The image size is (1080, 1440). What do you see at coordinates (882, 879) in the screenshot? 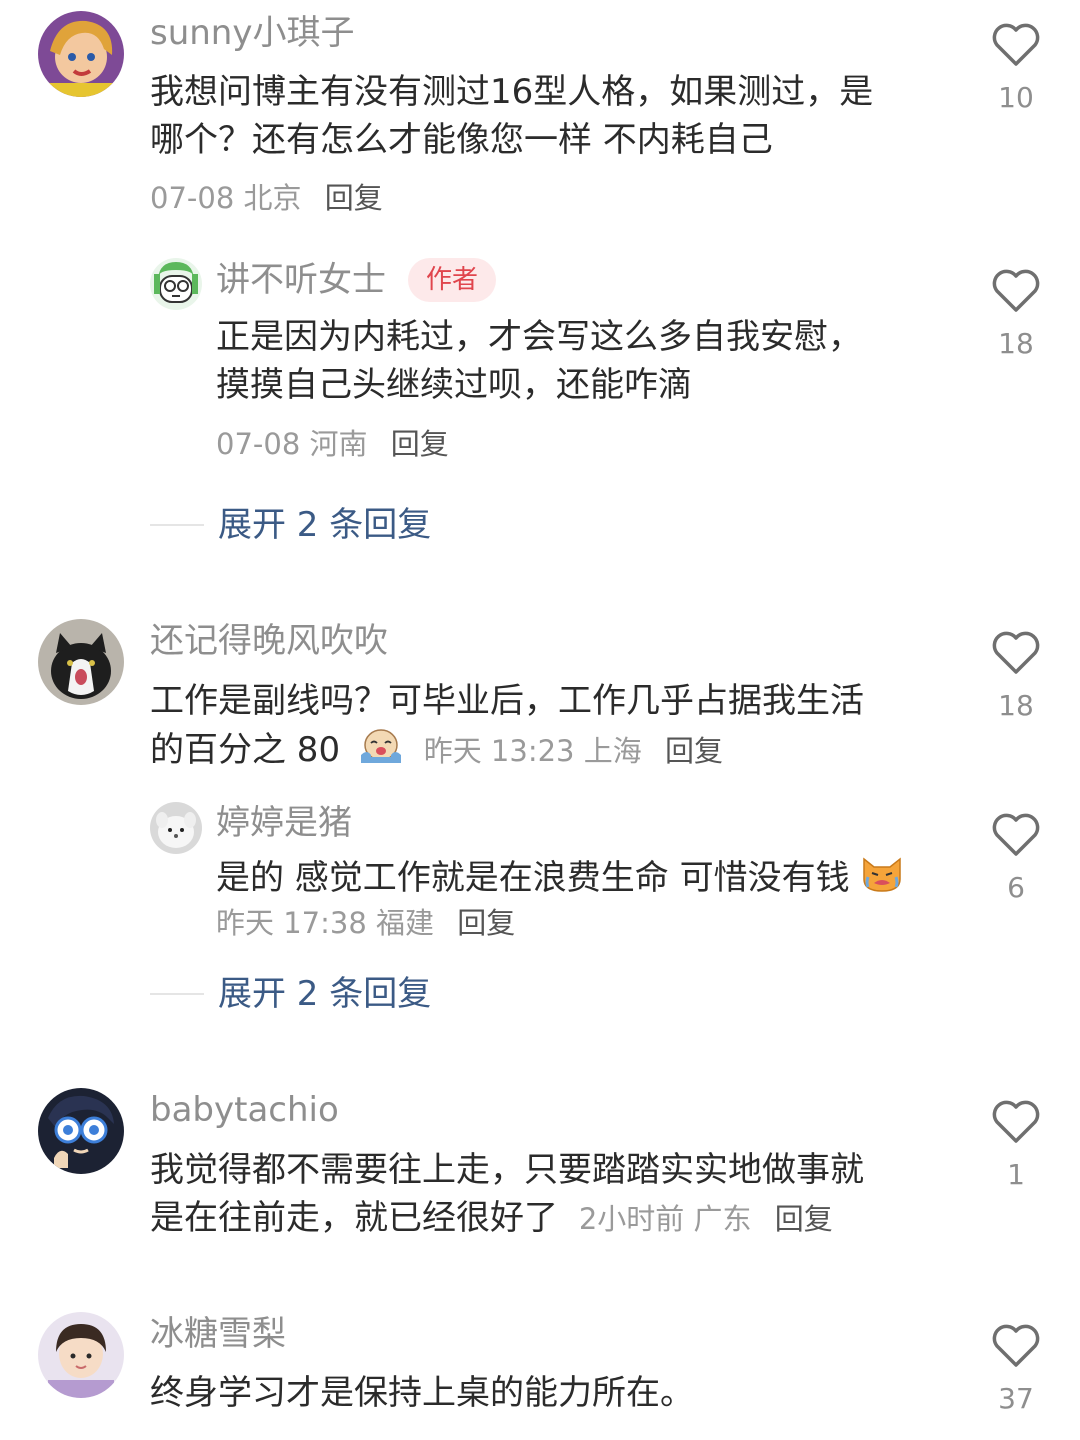
I see `crying-cat-emoji` at bounding box center [882, 879].